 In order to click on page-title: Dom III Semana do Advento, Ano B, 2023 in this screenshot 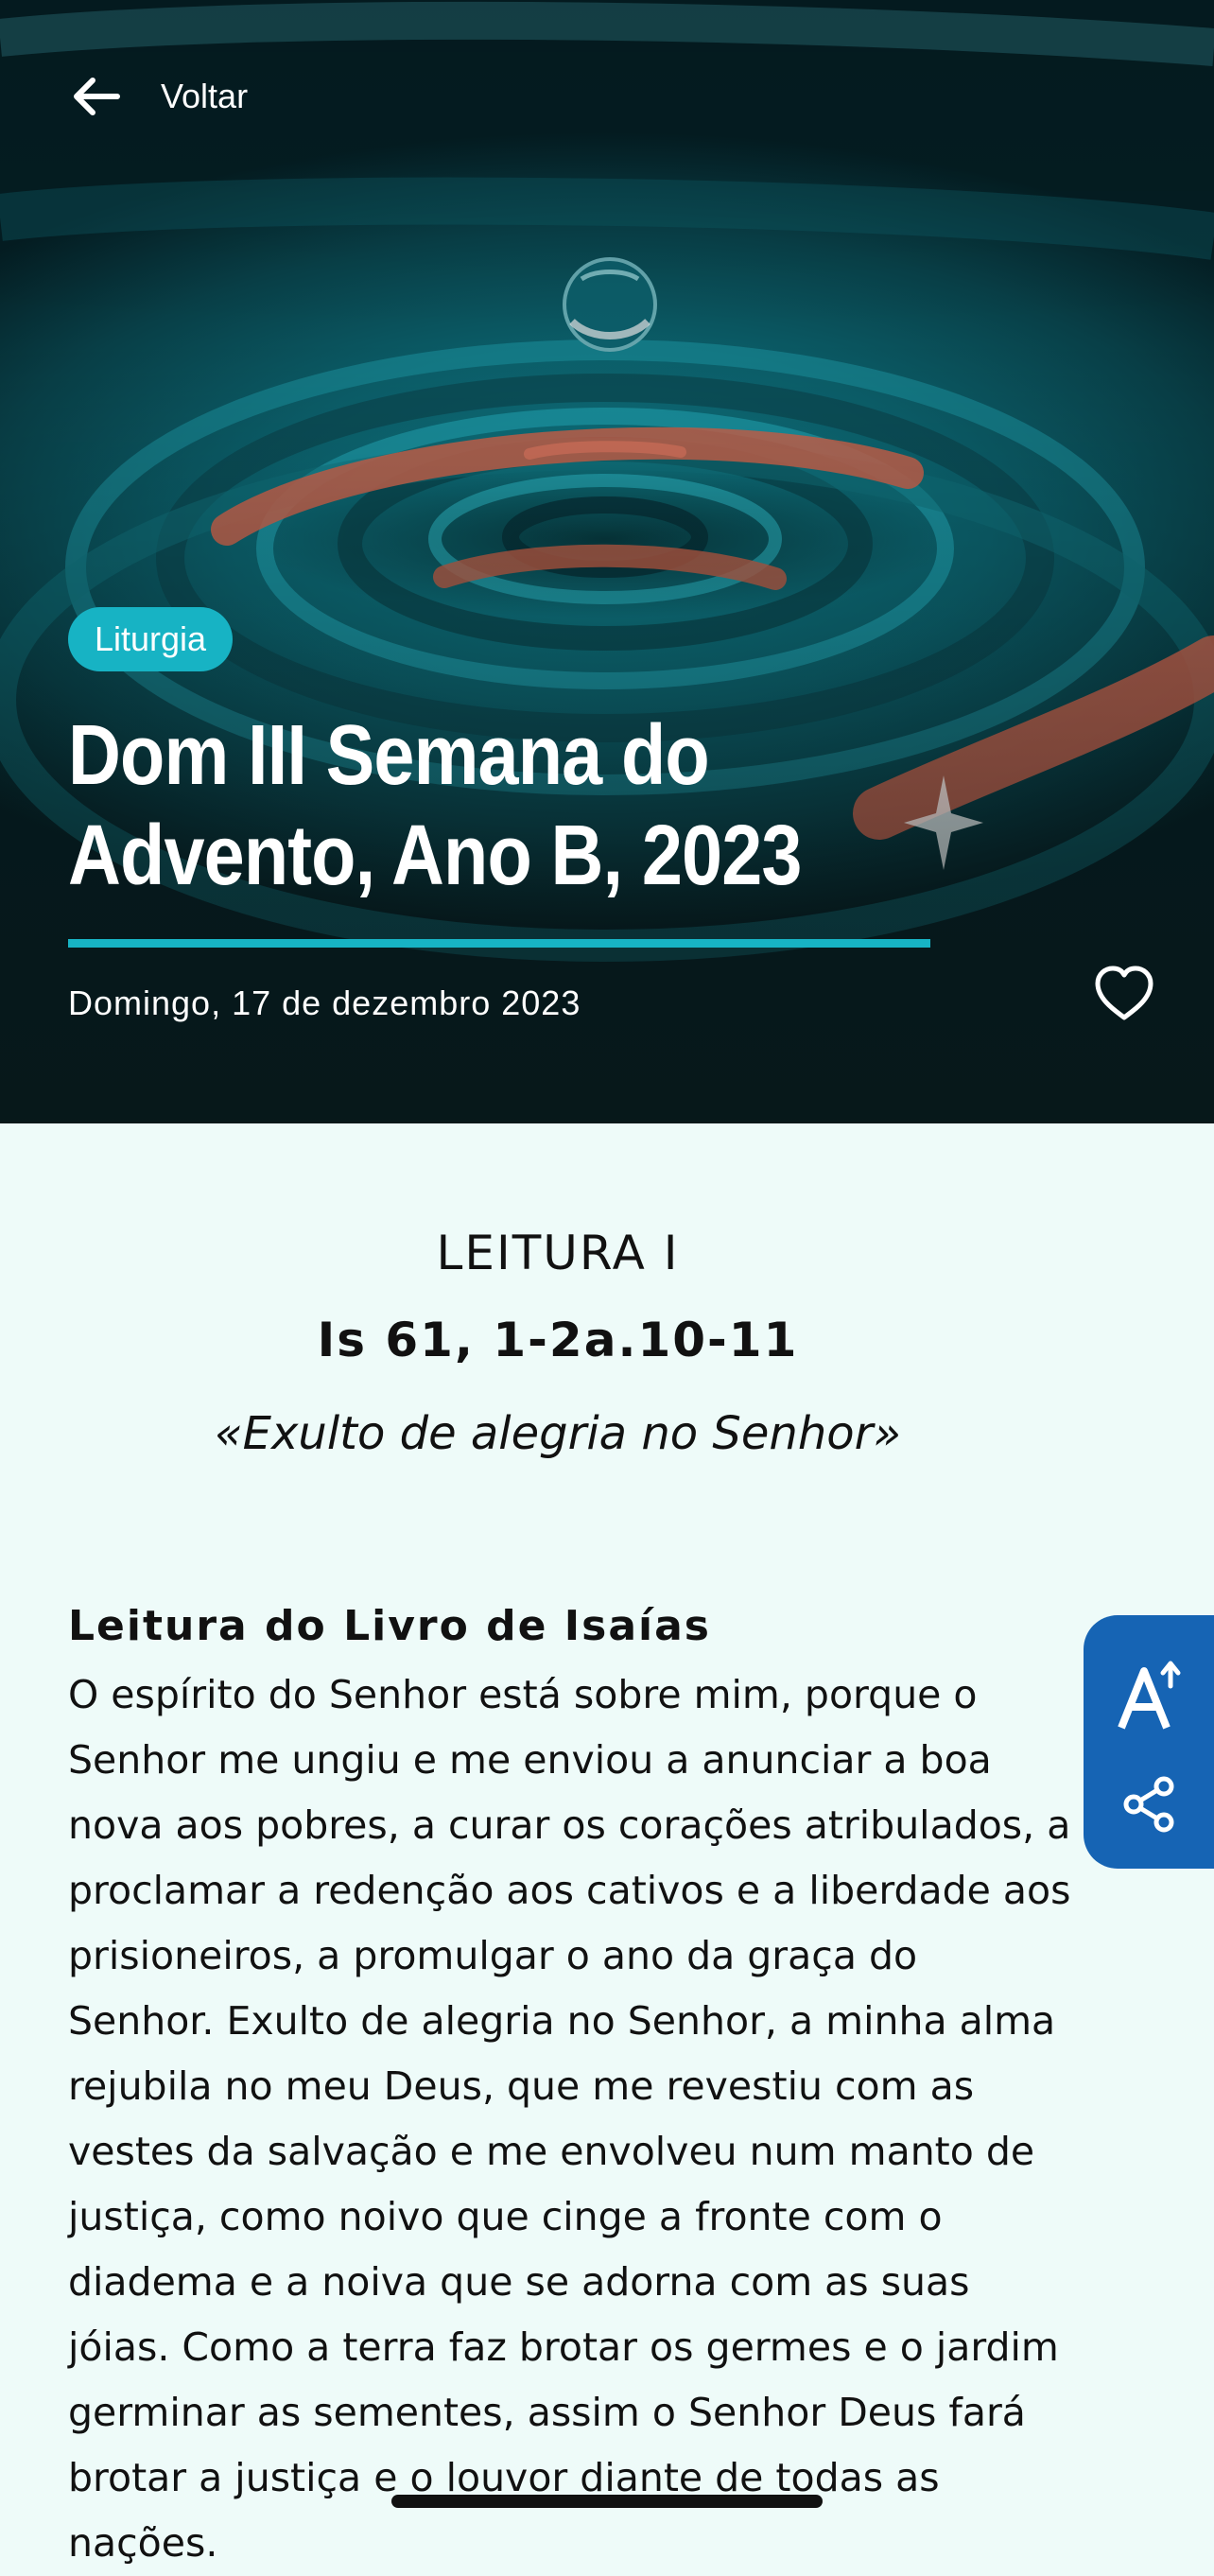, I will do `click(474, 805)`.